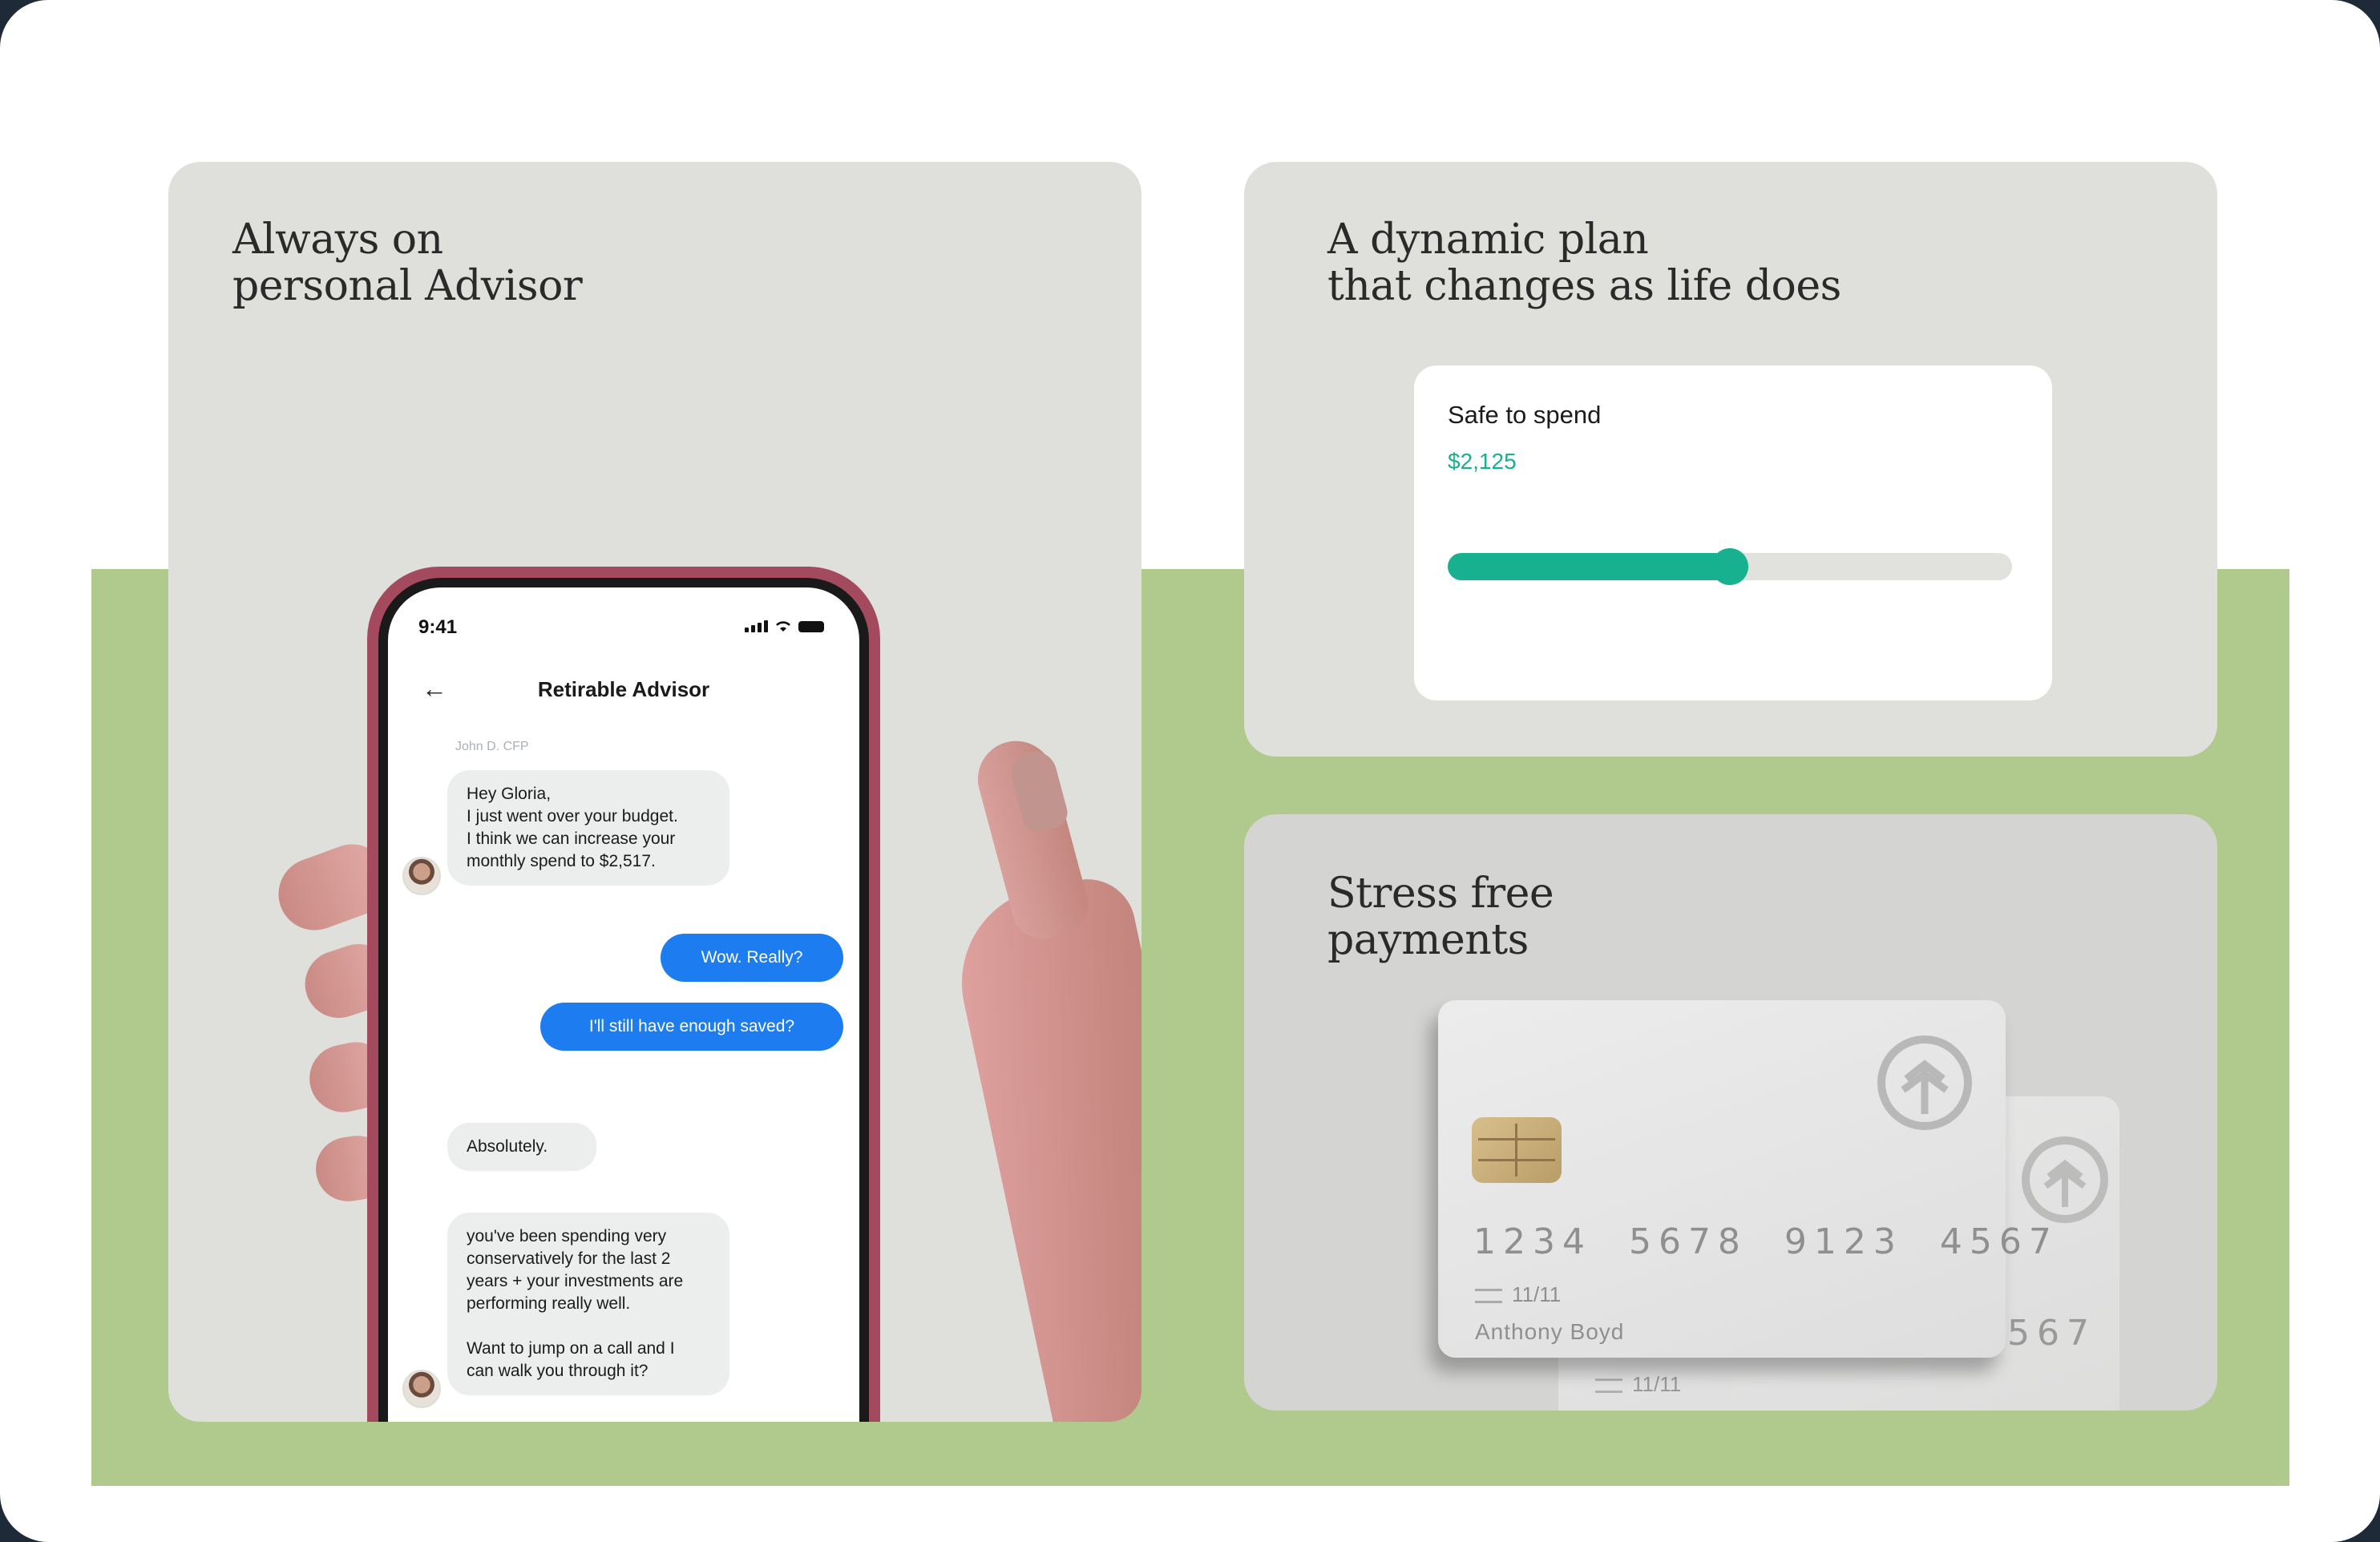  What do you see at coordinates (1584, 263) in the screenshot?
I see `plan-card-title: A dynamic plan that changes as life does` at bounding box center [1584, 263].